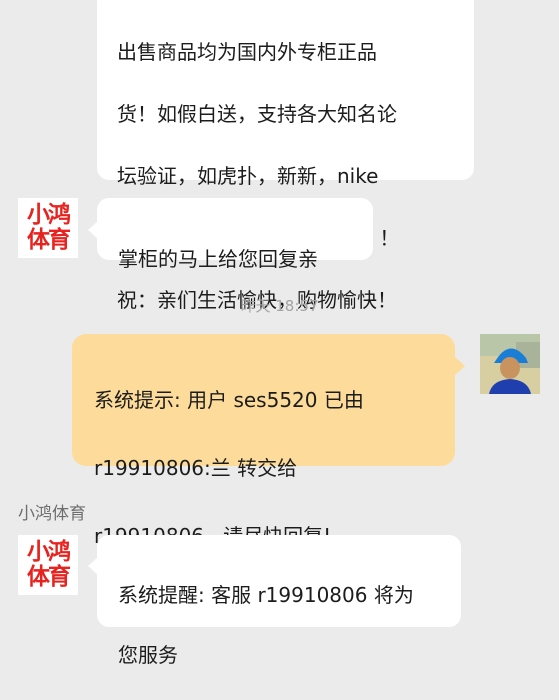 This screenshot has height=700, width=559. I want to click on user-avatar, so click(510, 364).